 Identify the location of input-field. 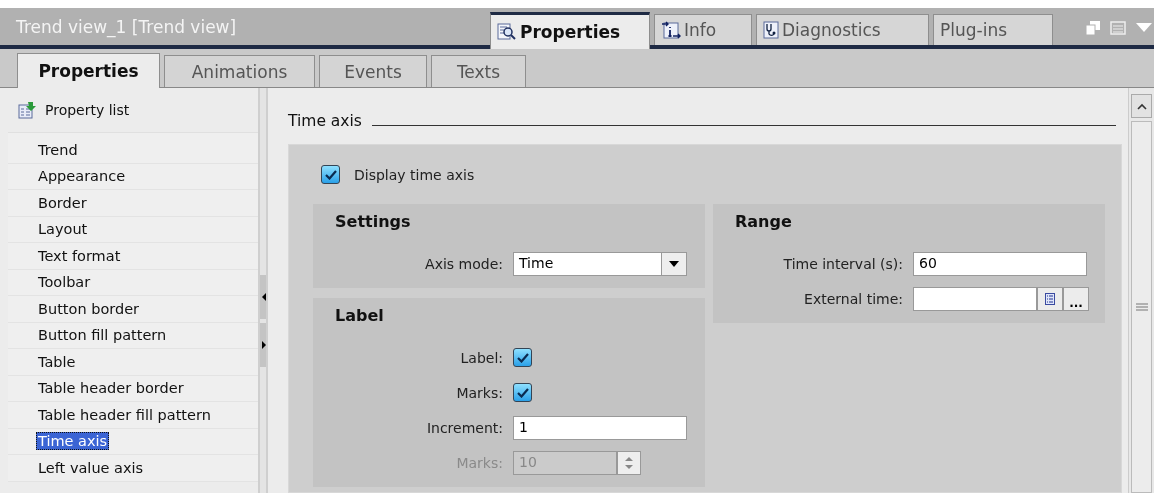
(975, 298).